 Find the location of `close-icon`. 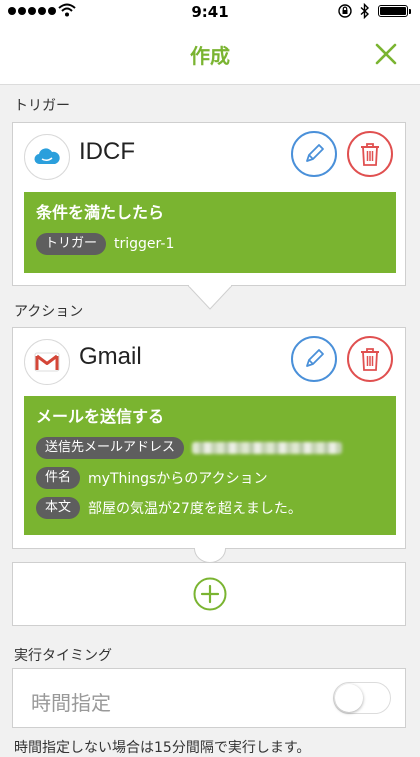

close-icon is located at coordinates (386, 54).